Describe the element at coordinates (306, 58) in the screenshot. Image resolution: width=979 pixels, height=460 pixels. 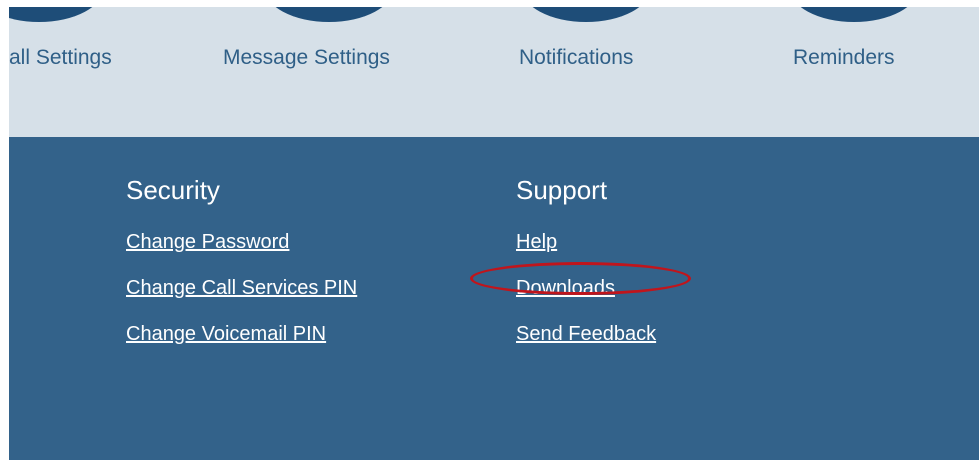
I see `message-settings-label: Message Settings` at that location.